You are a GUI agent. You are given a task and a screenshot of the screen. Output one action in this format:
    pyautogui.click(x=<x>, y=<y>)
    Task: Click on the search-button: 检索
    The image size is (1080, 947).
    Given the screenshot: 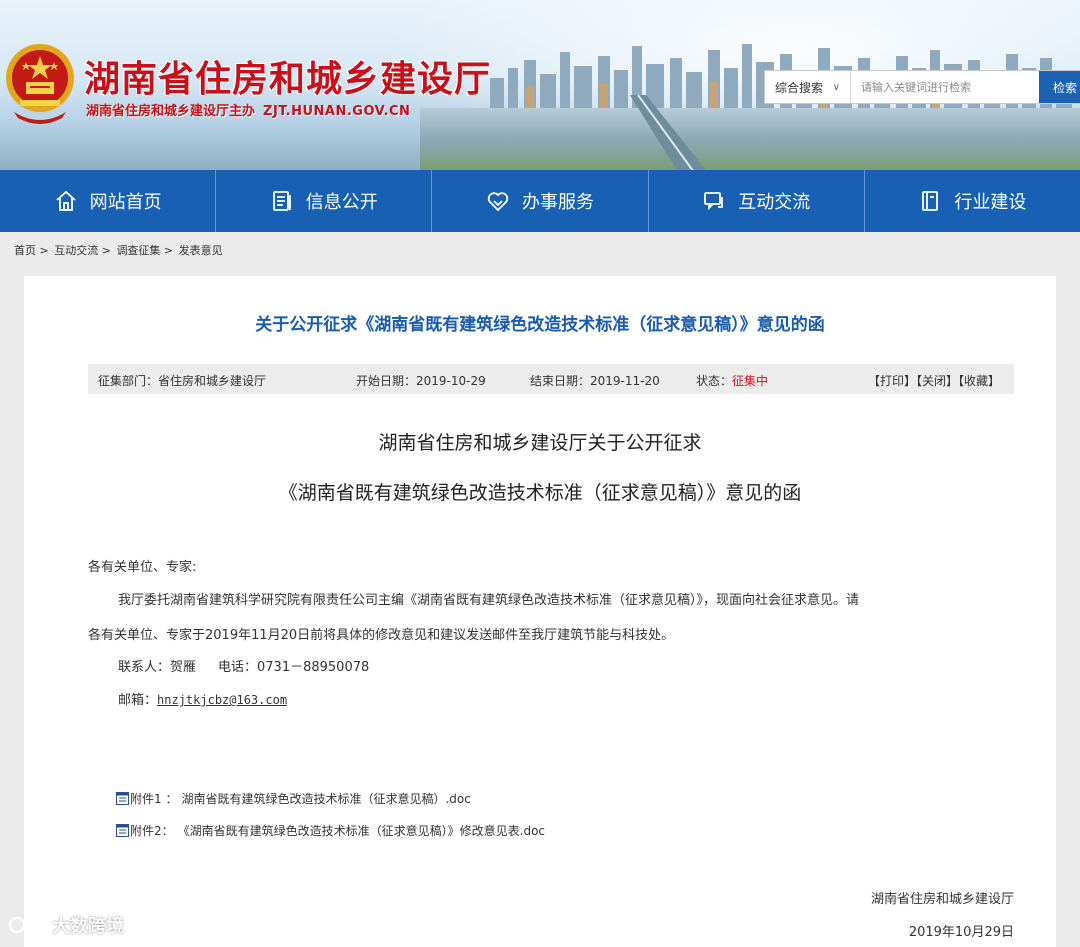 What is the action you would take?
    pyautogui.click(x=1059, y=87)
    